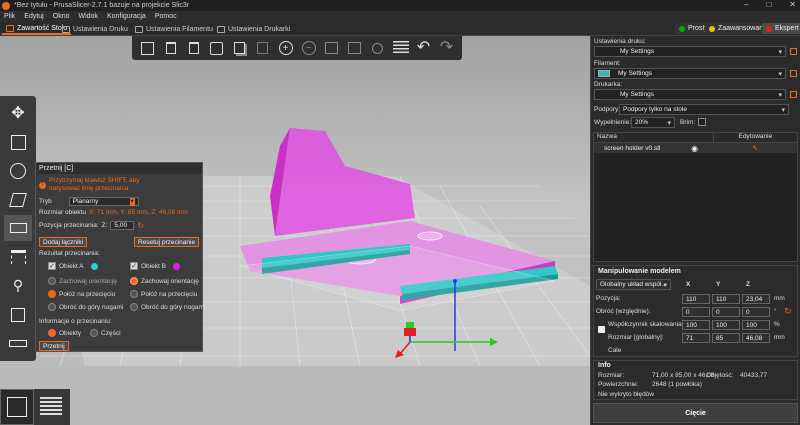  What do you see at coordinates (755, 148) in the screenshot?
I see `edit-icon: ✎` at bounding box center [755, 148].